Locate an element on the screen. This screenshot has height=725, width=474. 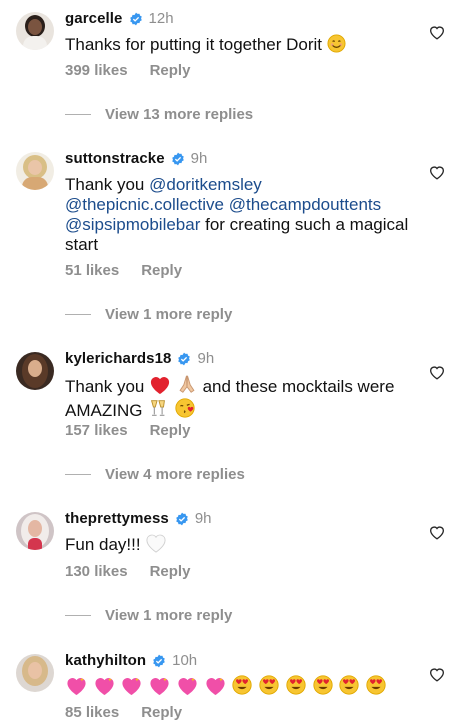
comment-kathyhilton: kathyhilton 10h 85 likes Reply is located at coordinates (237, 683).